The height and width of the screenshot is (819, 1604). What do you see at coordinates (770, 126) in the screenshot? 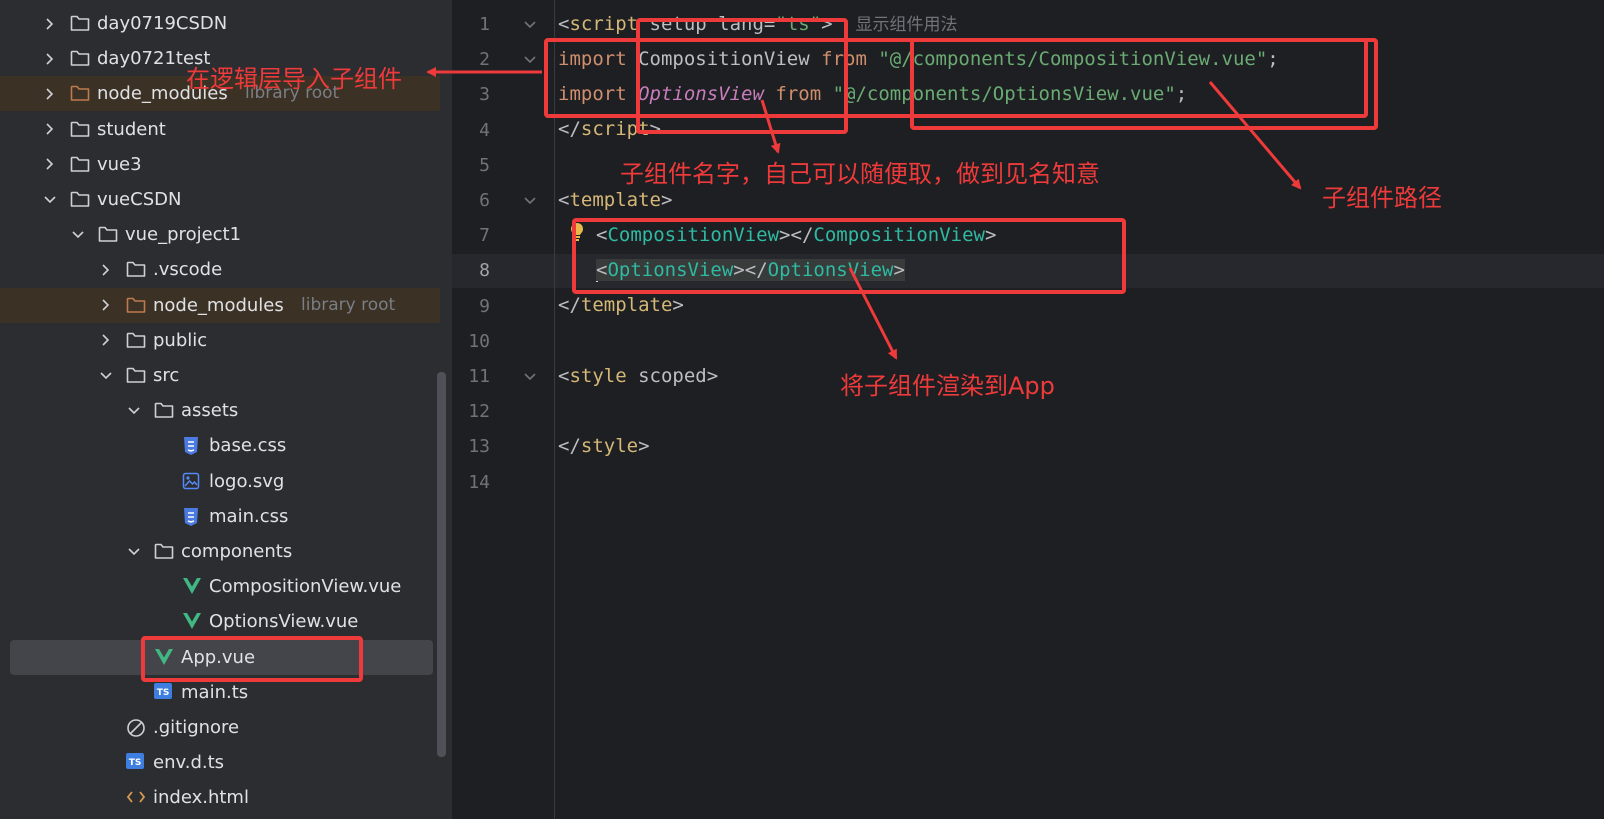
I see `arrow-name-note` at bounding box center [770, 126].